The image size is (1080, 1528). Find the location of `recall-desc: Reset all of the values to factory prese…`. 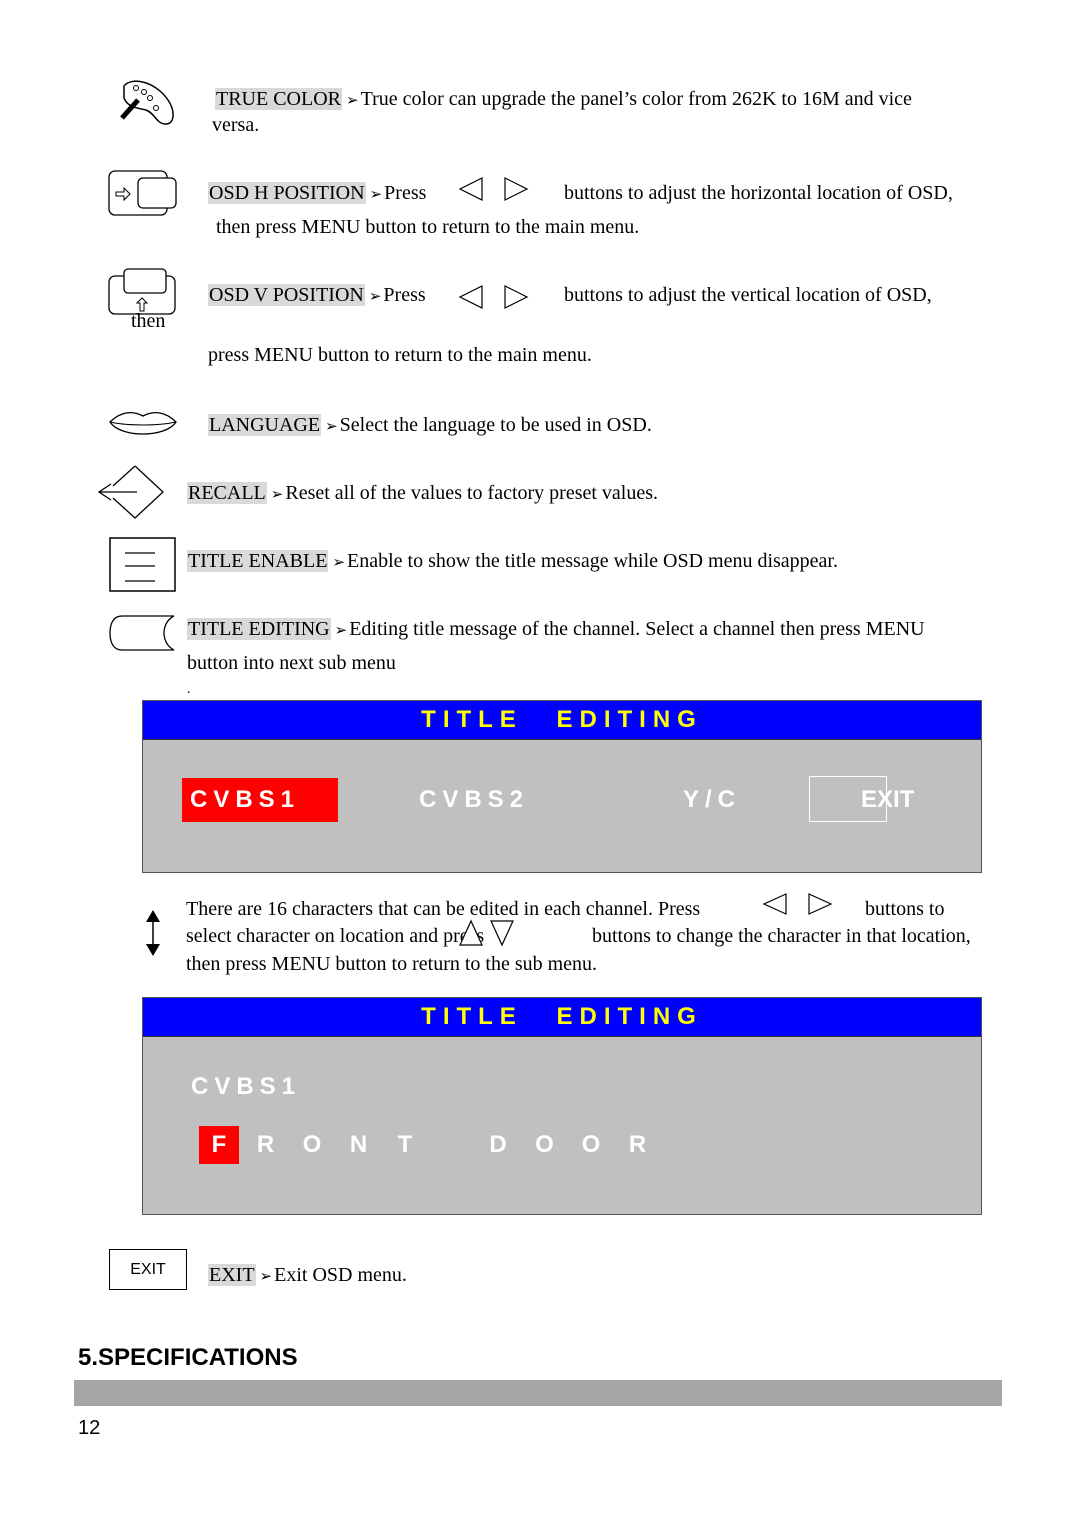

recall-desc: Reset all of the values to factory prese… is located at coordinates (472, 493).